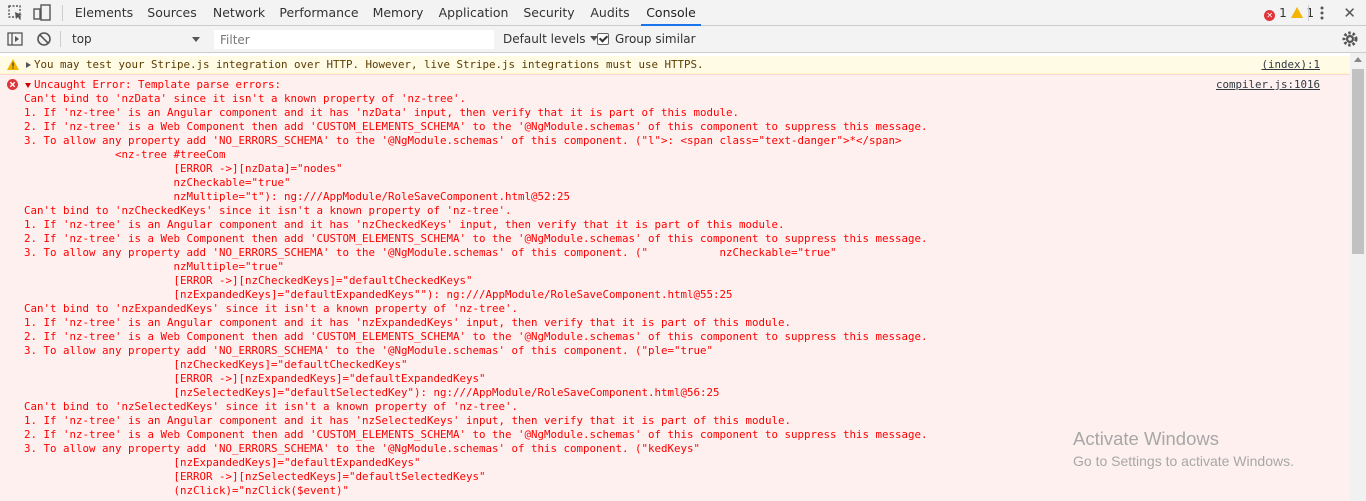 This screenshot has height=501, width=1366. Describe the element at coordinates (28, 85) in the screenshot. I see `collapse-triangle-icon` at that location.